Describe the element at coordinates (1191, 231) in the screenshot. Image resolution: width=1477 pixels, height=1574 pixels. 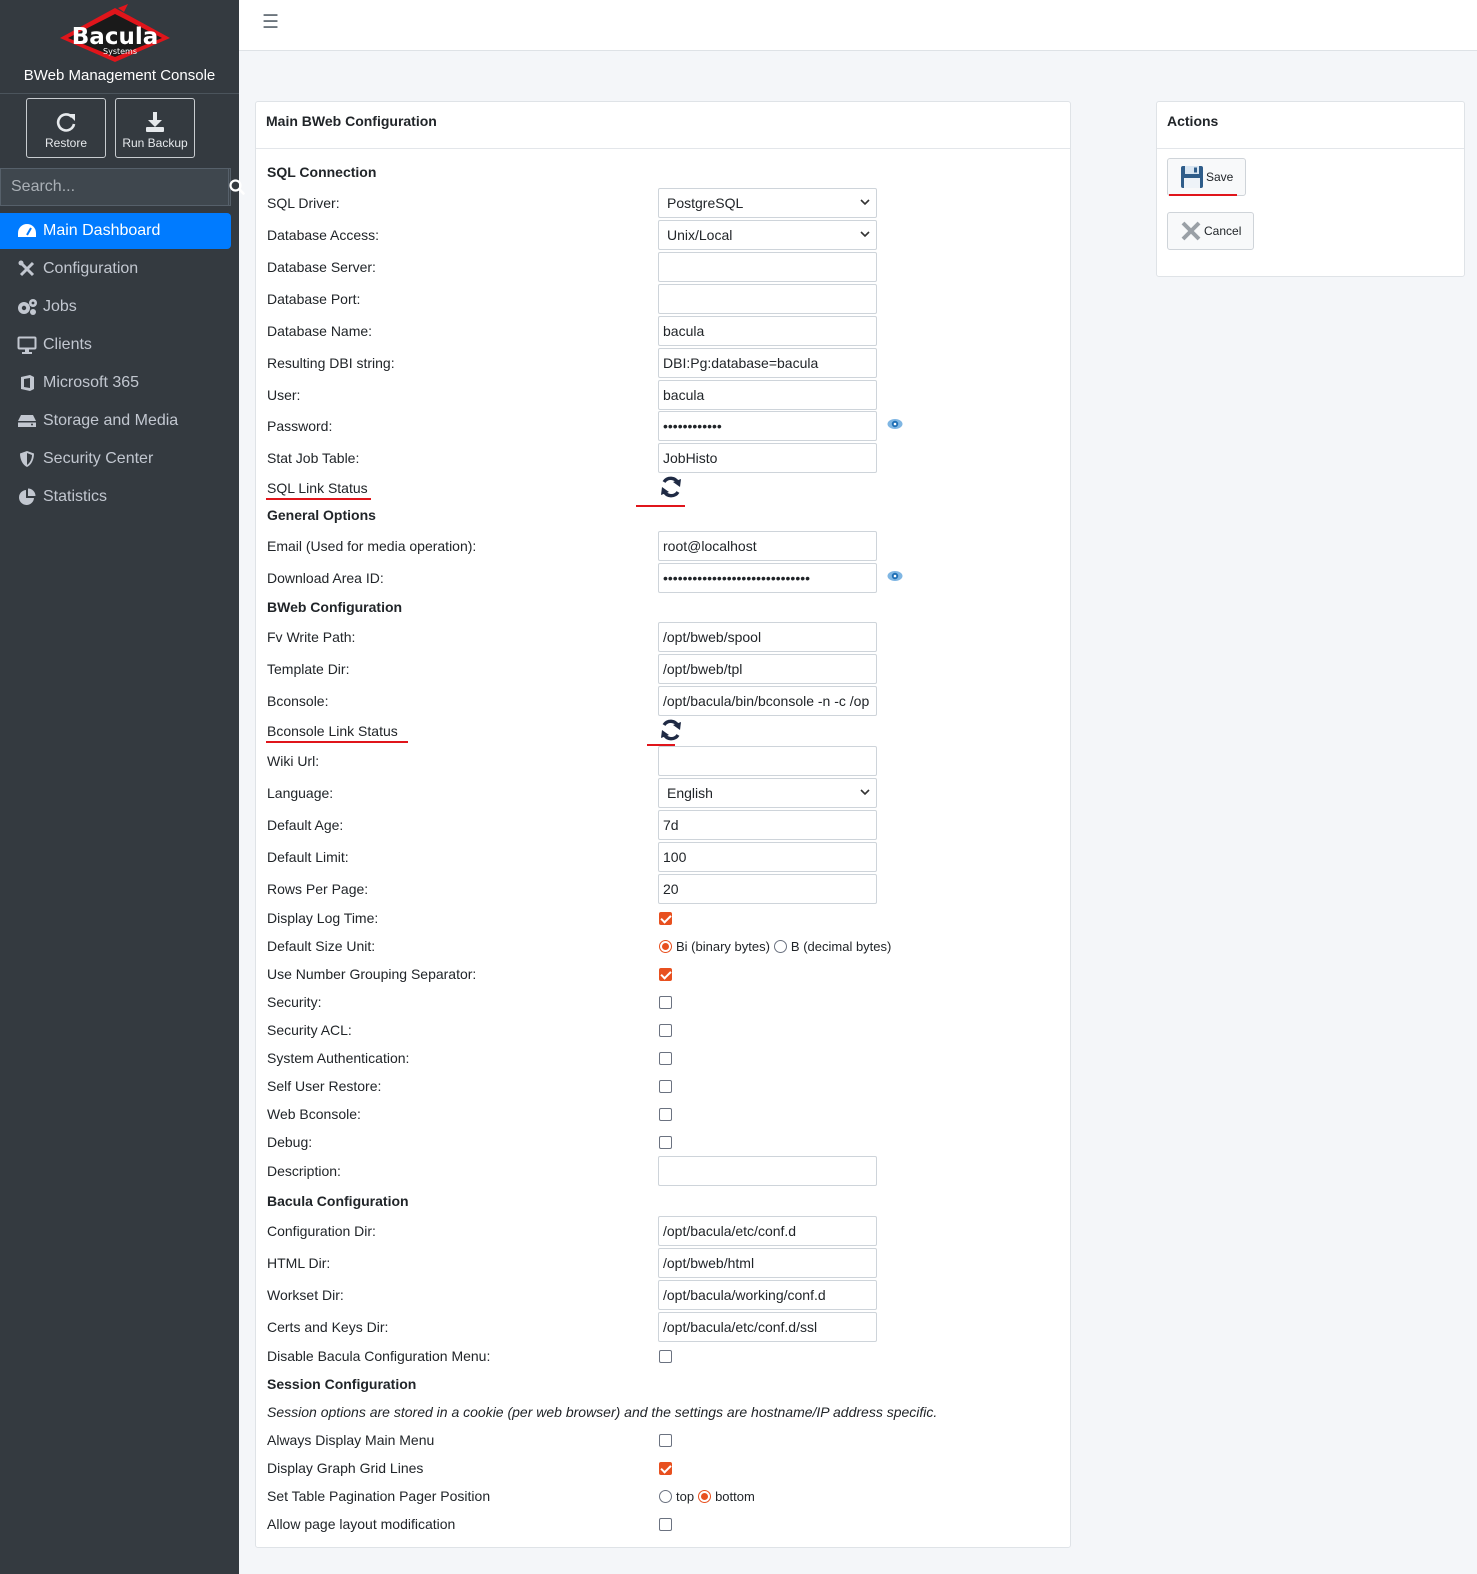
I see `close-icon` at that location.